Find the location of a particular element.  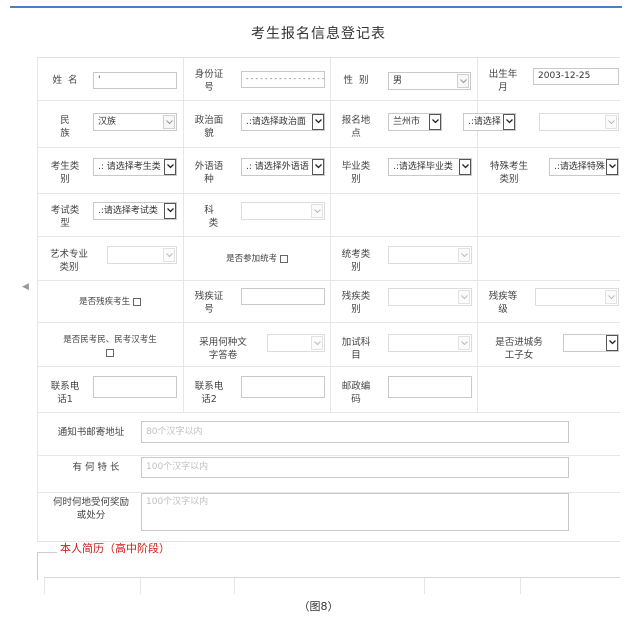

is-disabled-label: 是否残疾考生 is located at coordinates (110, 302).